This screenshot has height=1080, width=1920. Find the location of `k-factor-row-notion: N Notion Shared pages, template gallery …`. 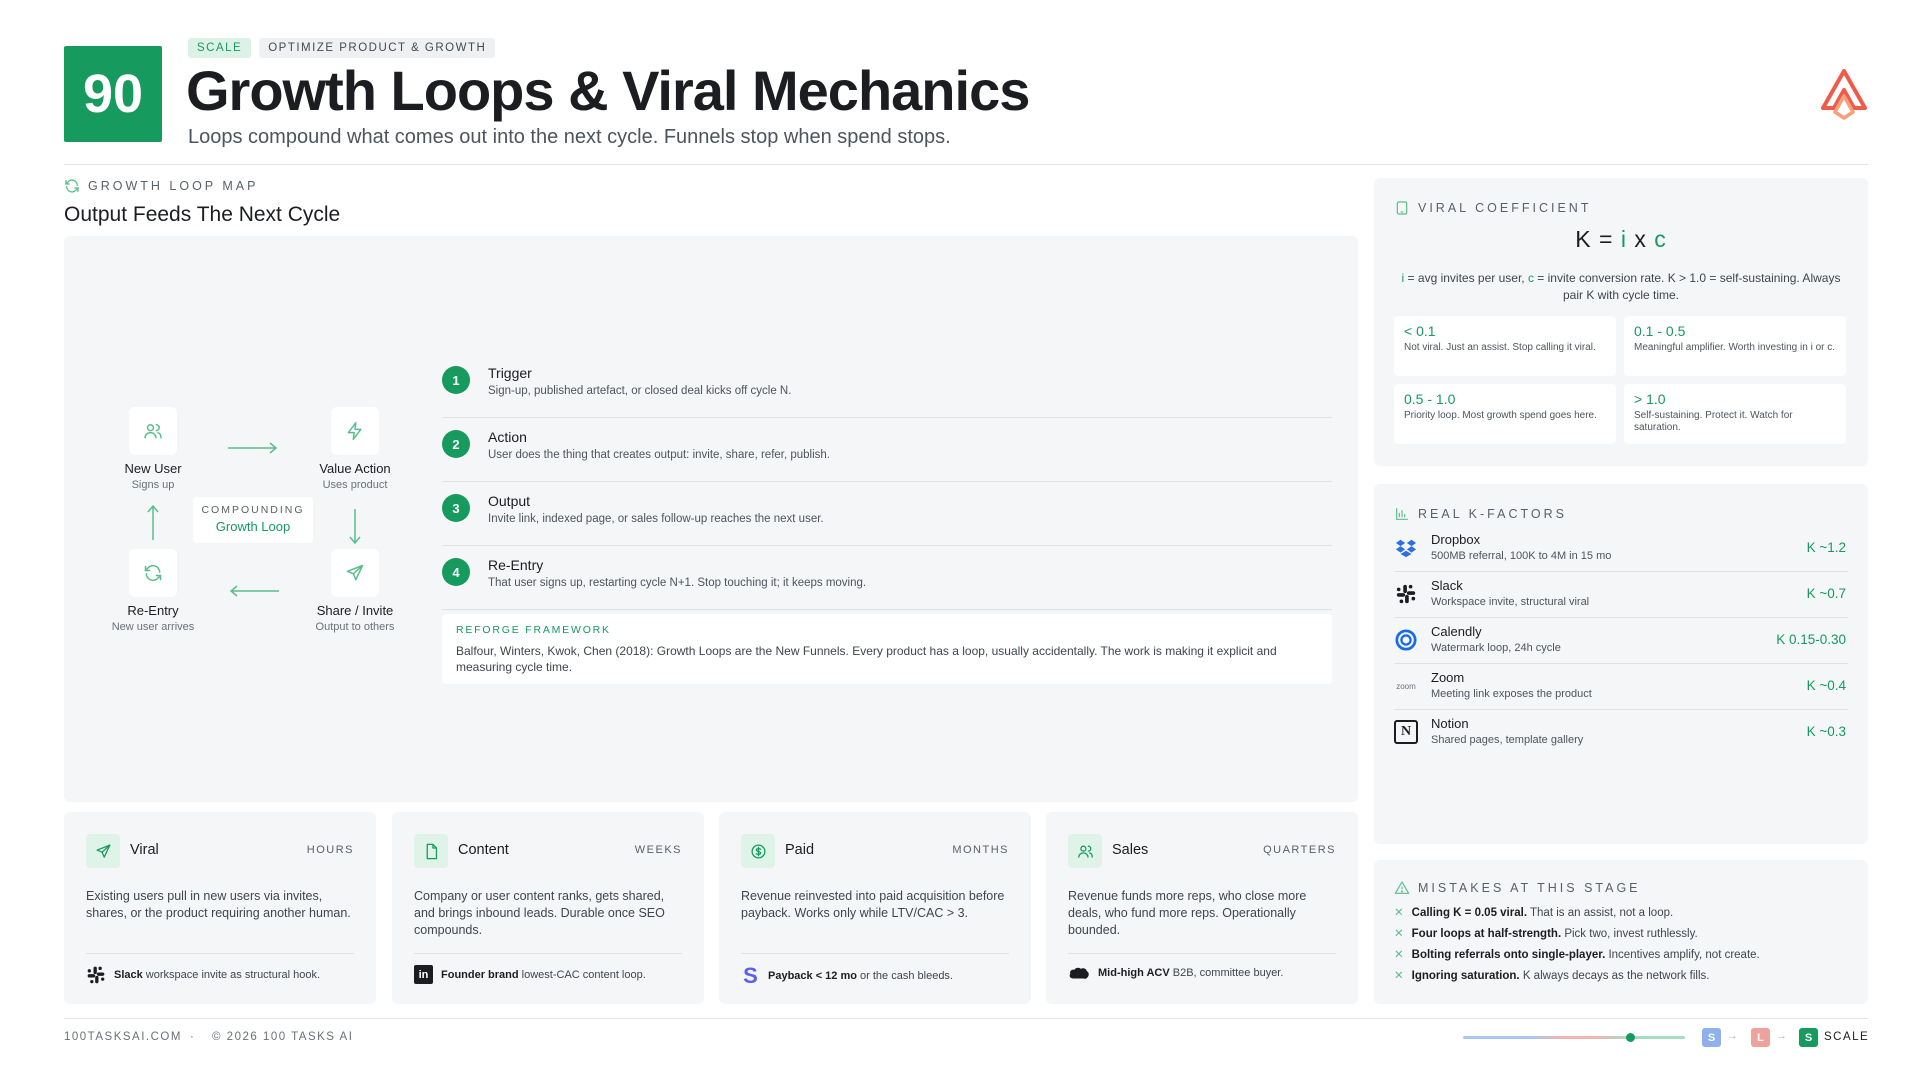

k-factor-row-notion: N Notion Shared pages, template gallery … is located at coordinates (1621, 733).